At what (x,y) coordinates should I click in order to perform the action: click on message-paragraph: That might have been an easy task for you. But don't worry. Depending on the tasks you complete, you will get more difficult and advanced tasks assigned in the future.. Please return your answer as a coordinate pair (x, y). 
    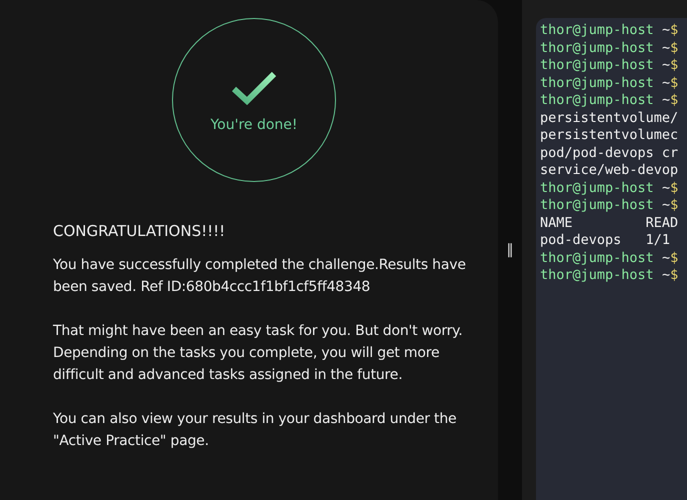
    Looking at the image, I should click on (258, 353).